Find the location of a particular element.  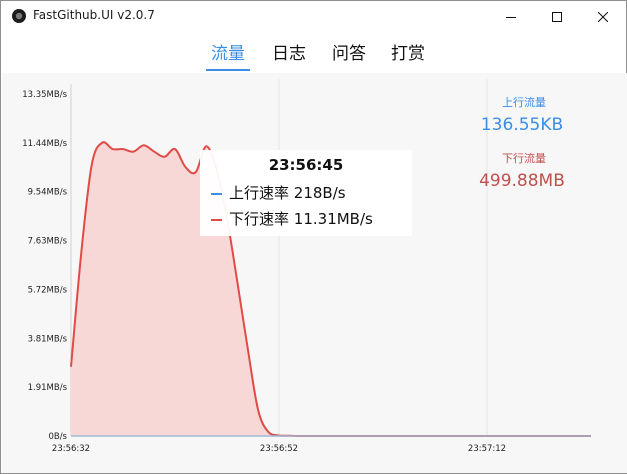

x-tick-label: 23:56:52 is located at coordinates (279, 449).